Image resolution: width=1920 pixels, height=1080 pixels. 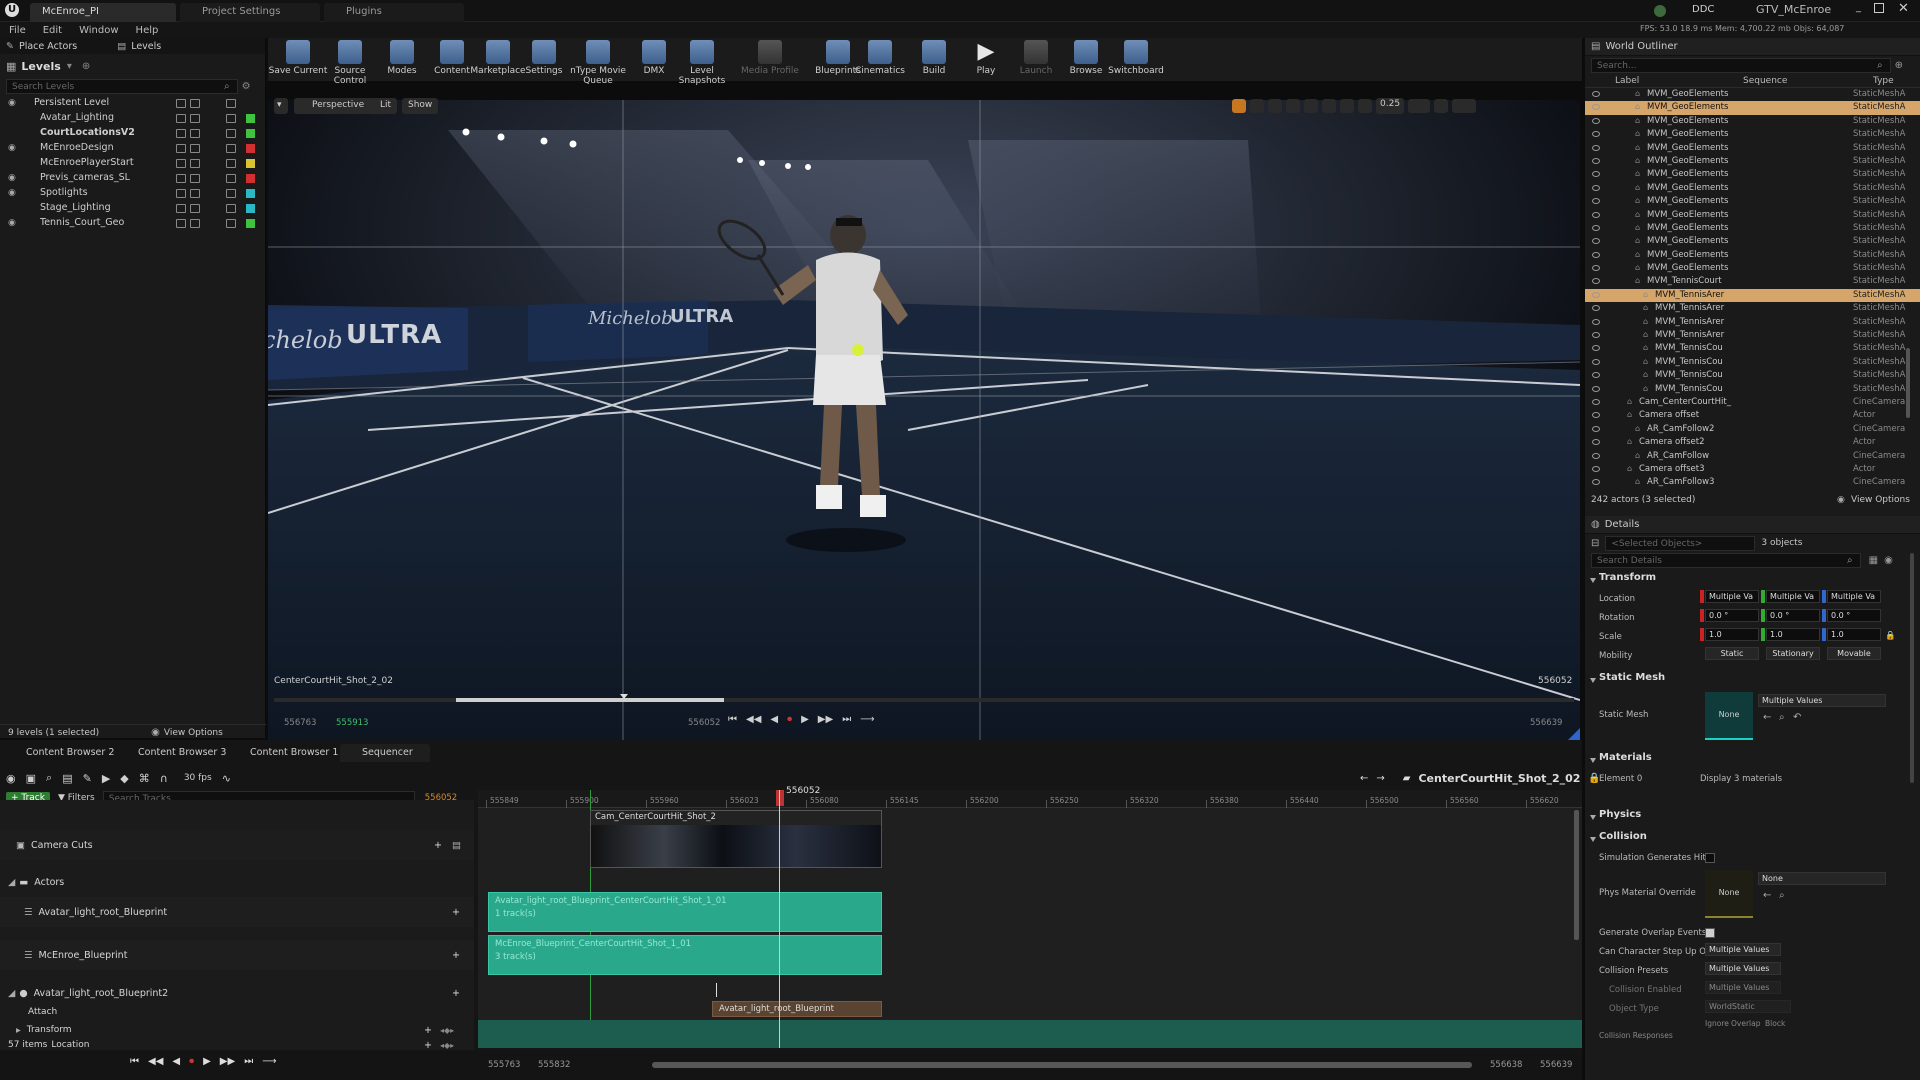 What do you see at coordinates (385, 753) in the screenshot?
I see `tab-sequencer: Sequencer` at bounding box center [385, 753].